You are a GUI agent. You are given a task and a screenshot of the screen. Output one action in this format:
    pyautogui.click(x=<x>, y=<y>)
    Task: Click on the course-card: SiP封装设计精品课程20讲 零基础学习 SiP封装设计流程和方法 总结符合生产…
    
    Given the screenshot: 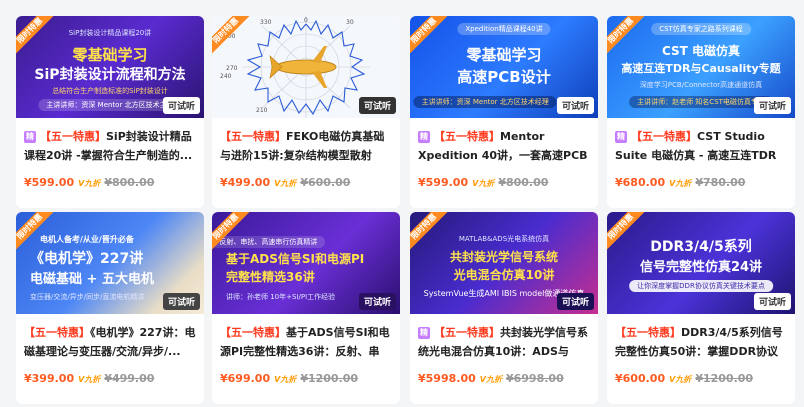 What is the action you would take?
    pyautogui.click(x=110, y=112)
    